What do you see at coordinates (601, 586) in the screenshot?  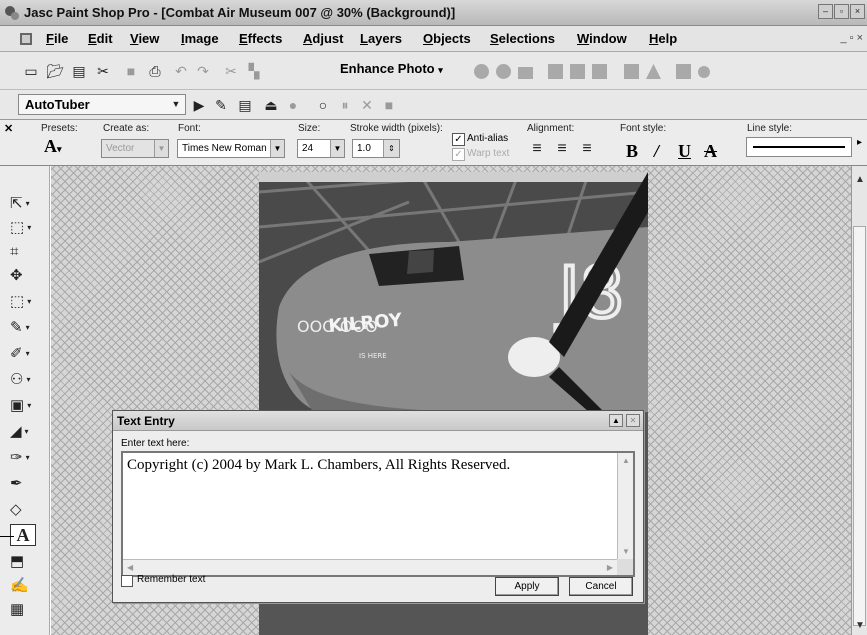 I see `cancel-button: Cancel` at bounding box center [601, 586].